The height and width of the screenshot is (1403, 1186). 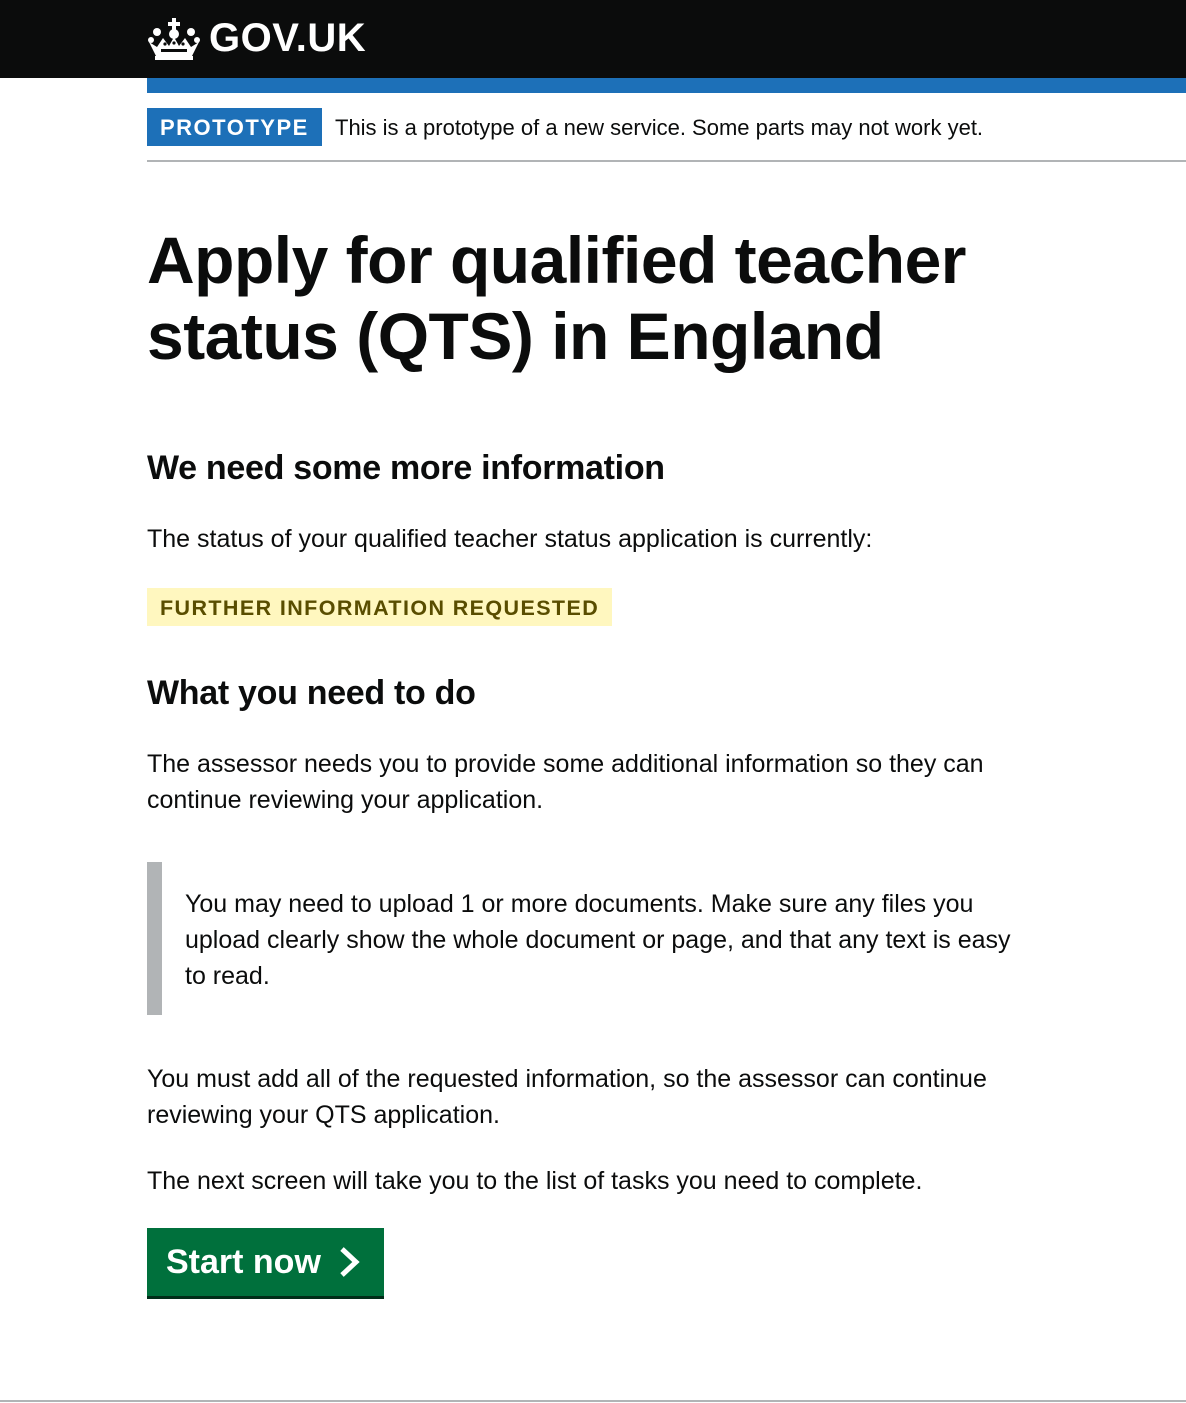 What do you see at coordinates (311, 693) in the screenshot?
I see `heading-what-you-need-to-do: What you need to do` at bounding box center [311, 693].